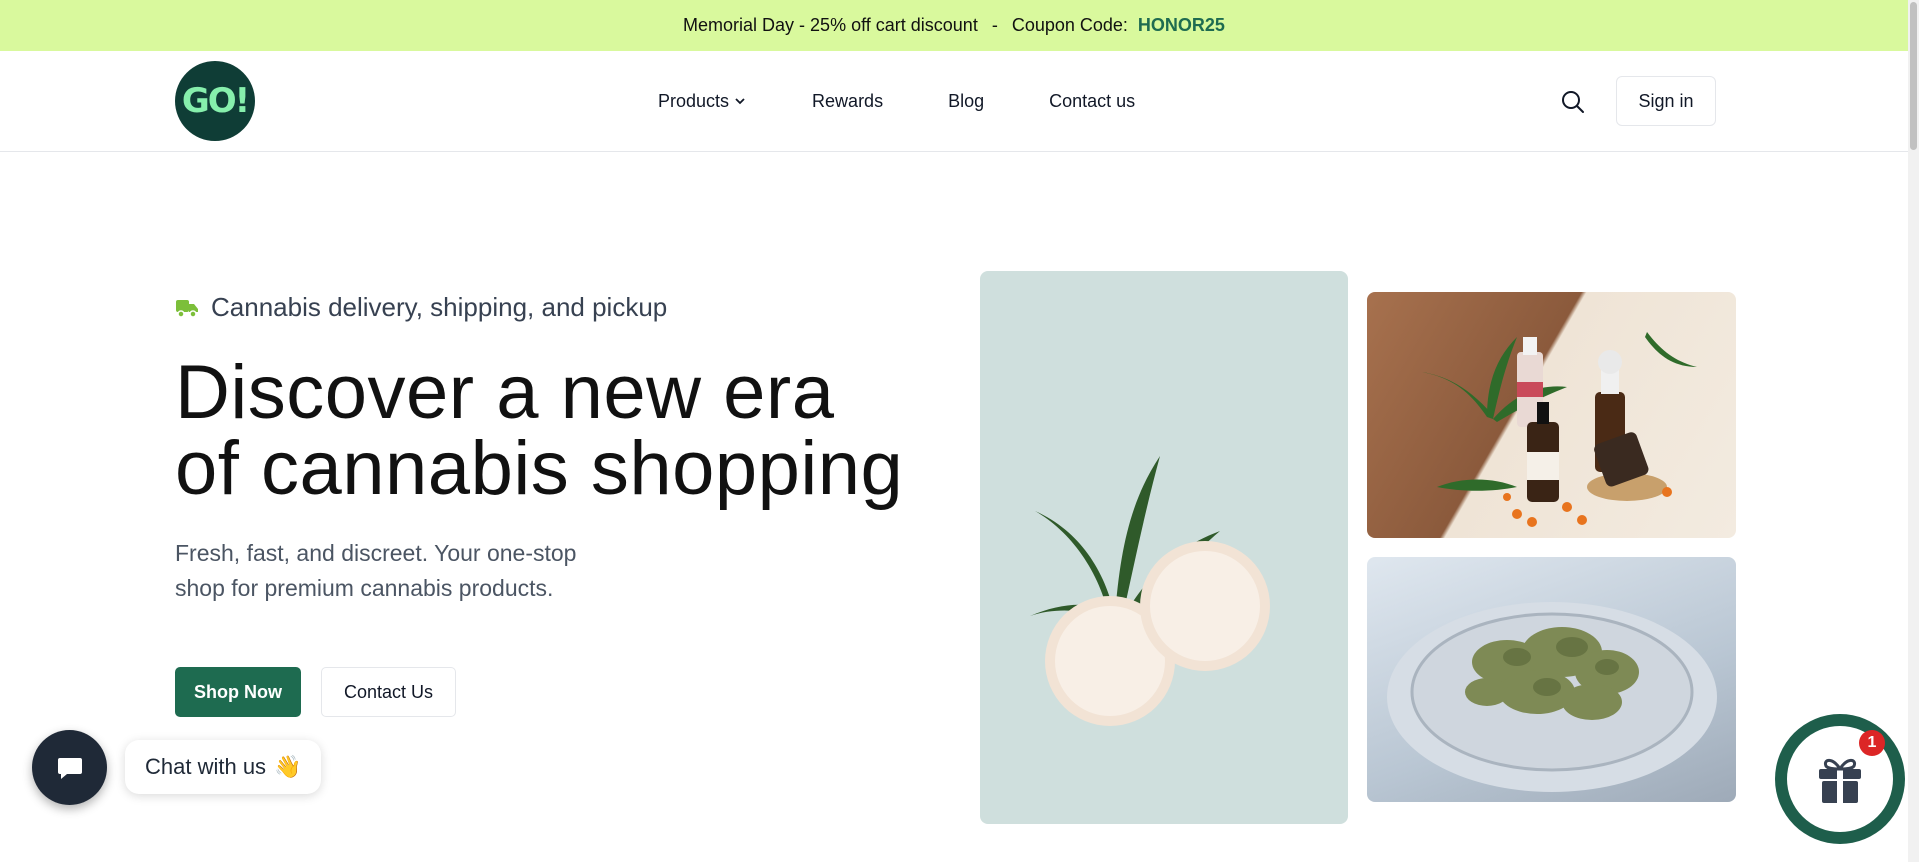  What do you see at coordinates (1872, 743) in the screenshot?
I see `notification-badge: 1` at bounding box center [1872, 743].